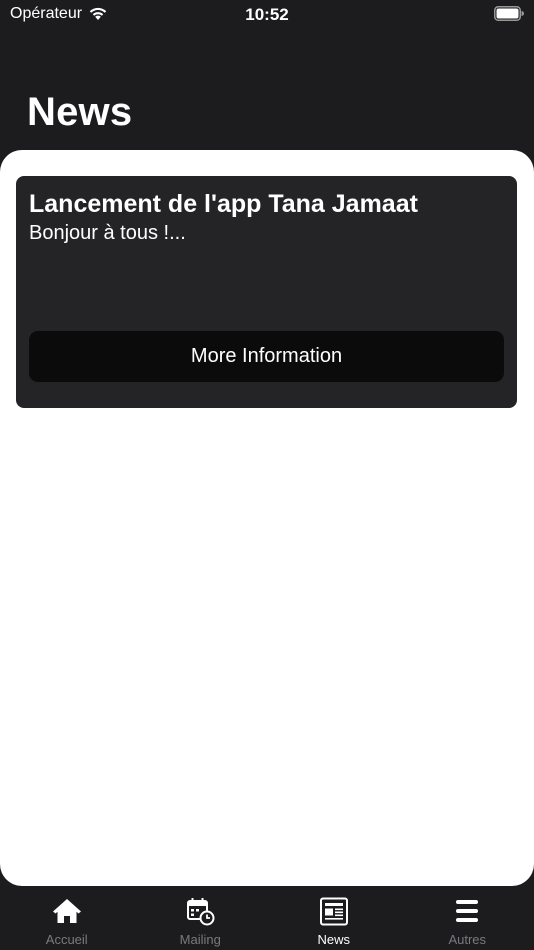 This screenshot has height=950, width=534. What do you see at coordinates (509, 13) in the screenshot?
I see `battery-icon` at bounding box center [509, 13].